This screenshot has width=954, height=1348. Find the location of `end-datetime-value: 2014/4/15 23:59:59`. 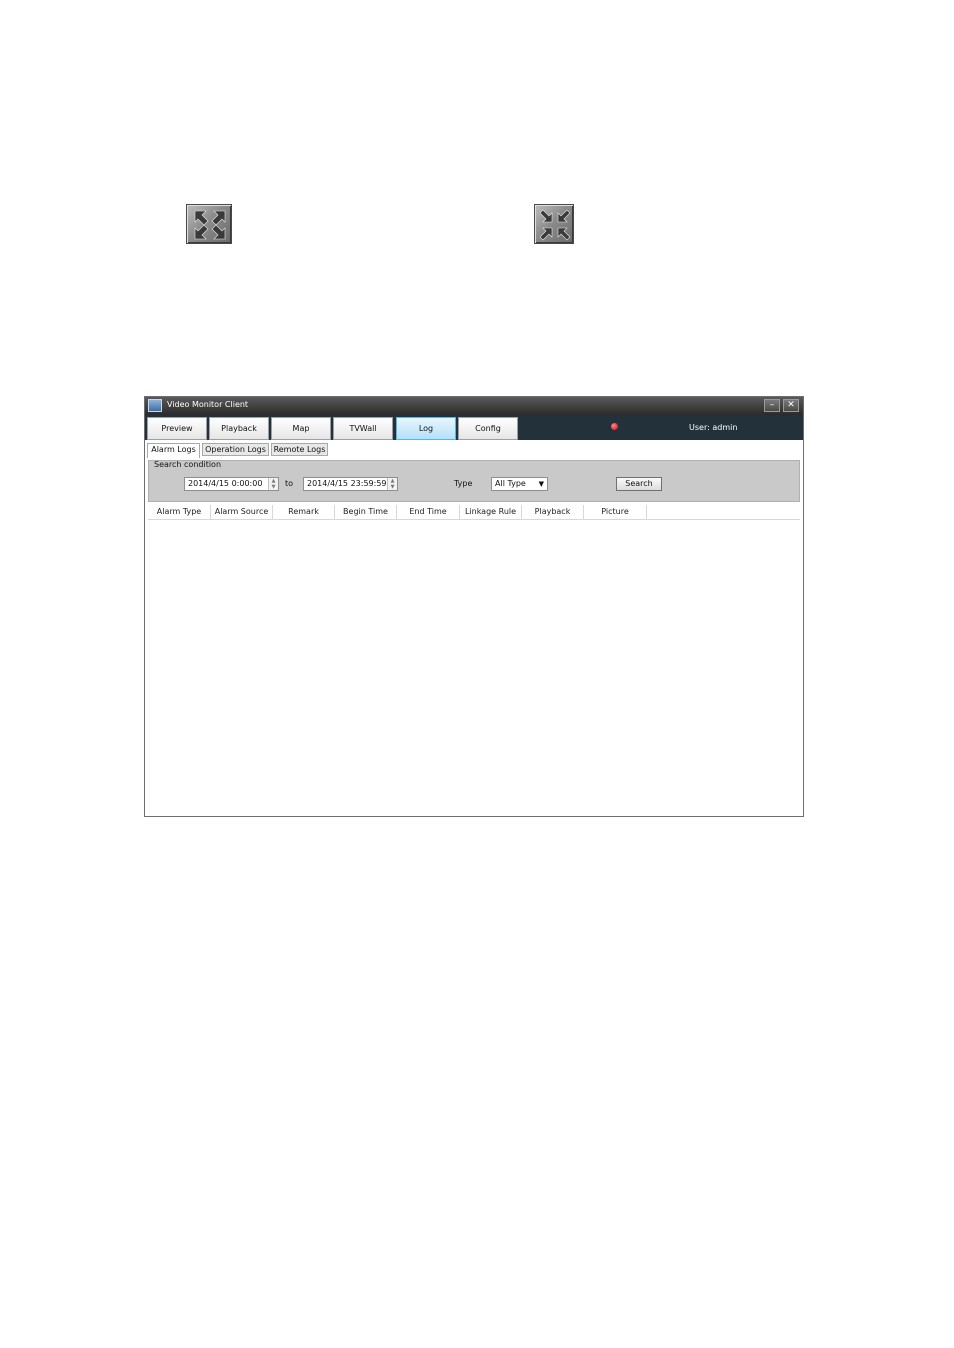

end-datetime-value: 2014/4/15 23:59:59 is located at coordinates (347, 483).